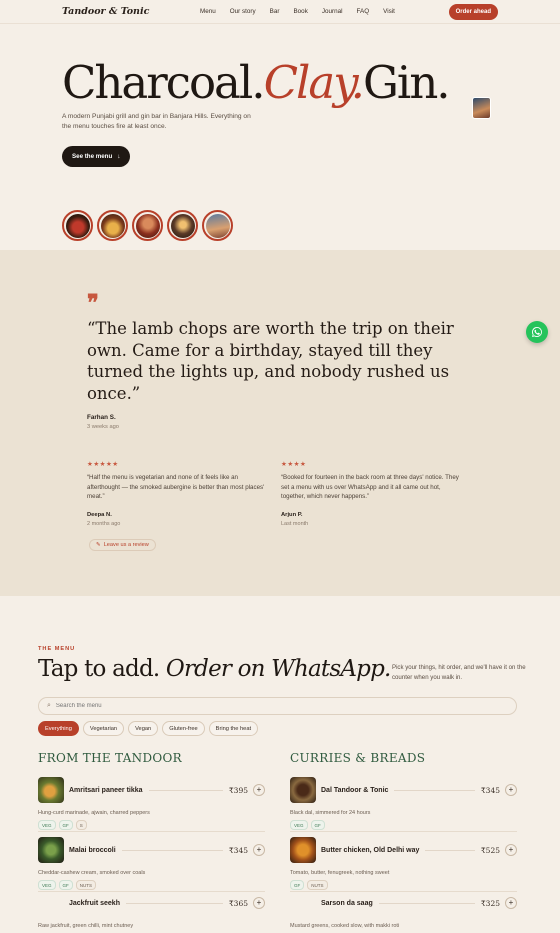  Describe the element at coordinates (104, 523) in the screenshot. I see `review-date: 2 months ago` at that location.